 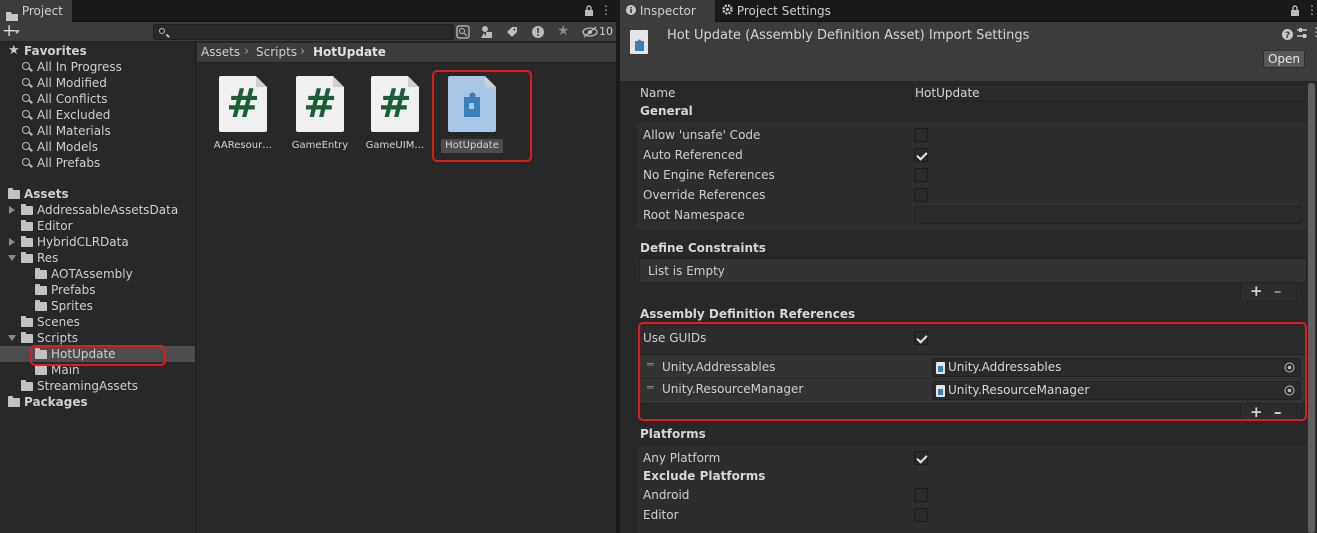 I want to click on favorite-item: All Models, so click(x=60, y=147).